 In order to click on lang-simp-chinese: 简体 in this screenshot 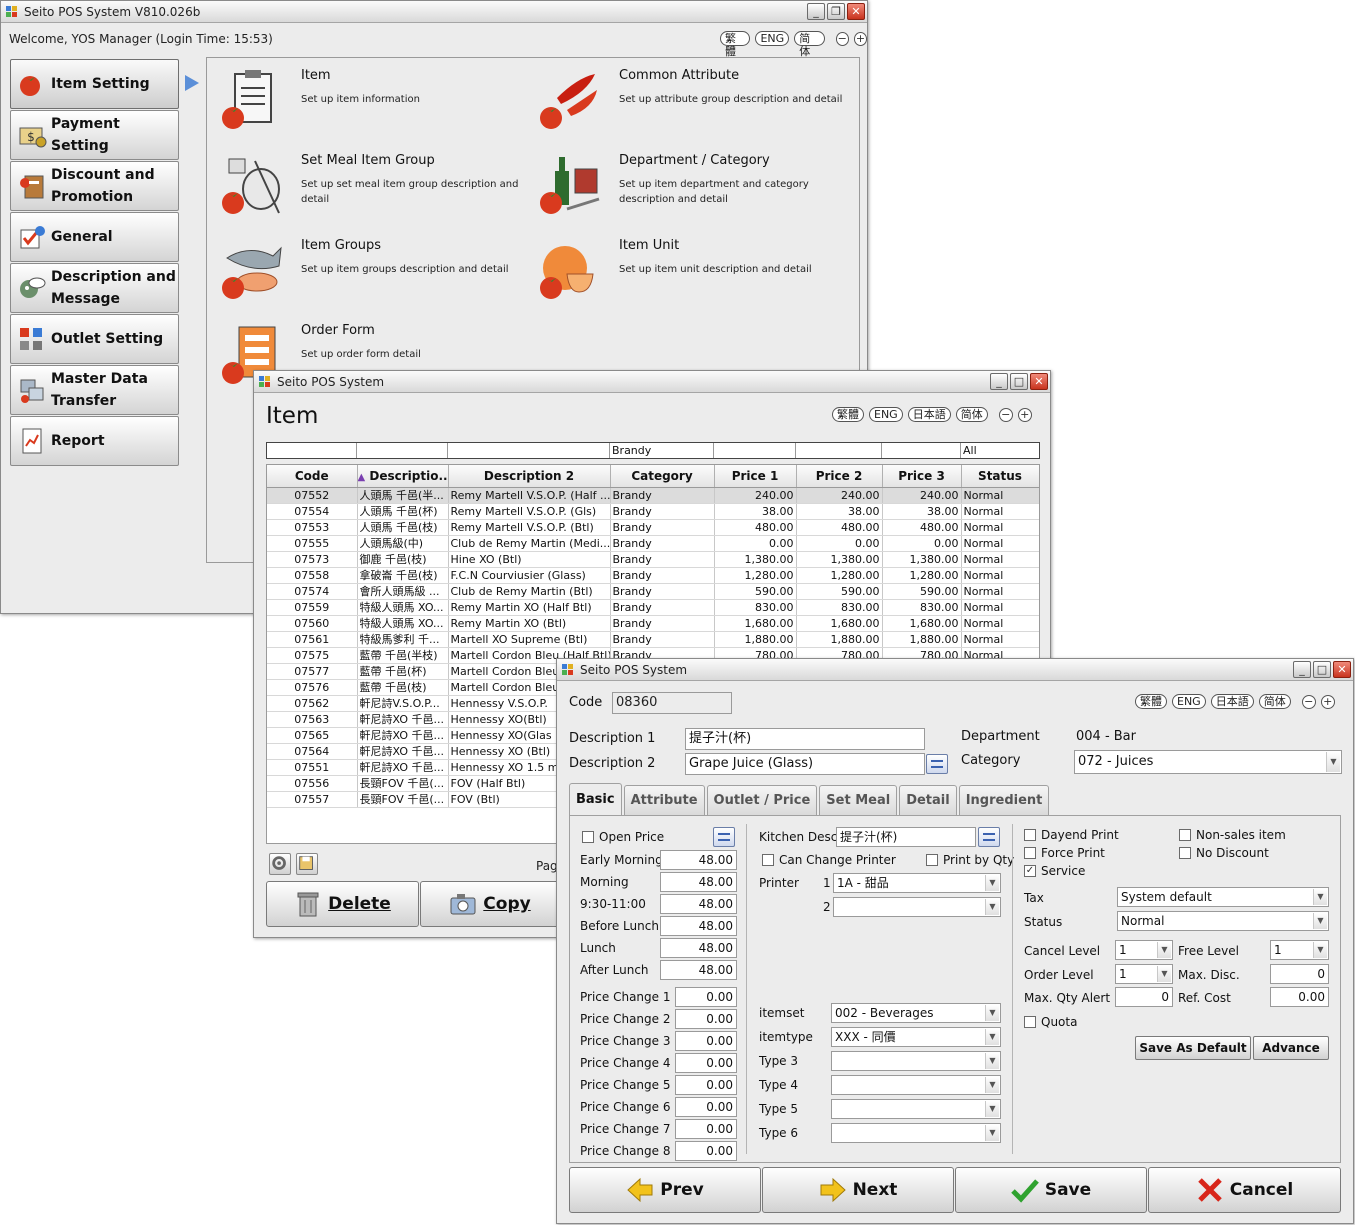, I will do `click(809, 44)`.